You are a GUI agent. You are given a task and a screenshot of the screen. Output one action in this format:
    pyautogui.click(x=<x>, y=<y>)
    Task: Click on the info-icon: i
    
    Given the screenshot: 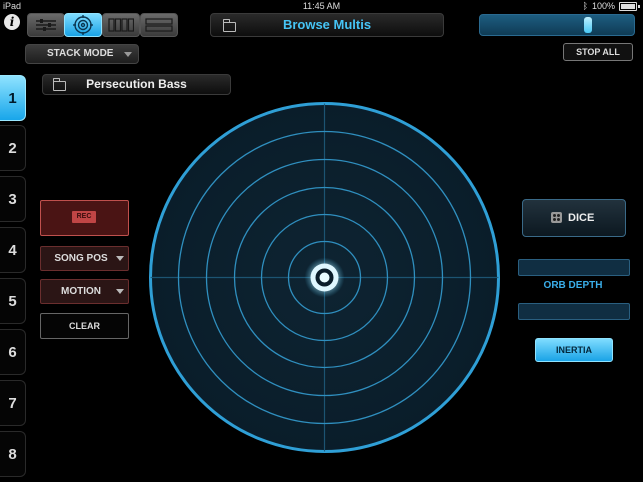 What is the action you would take?
    pyautogui.click(x=12, y=22)
    